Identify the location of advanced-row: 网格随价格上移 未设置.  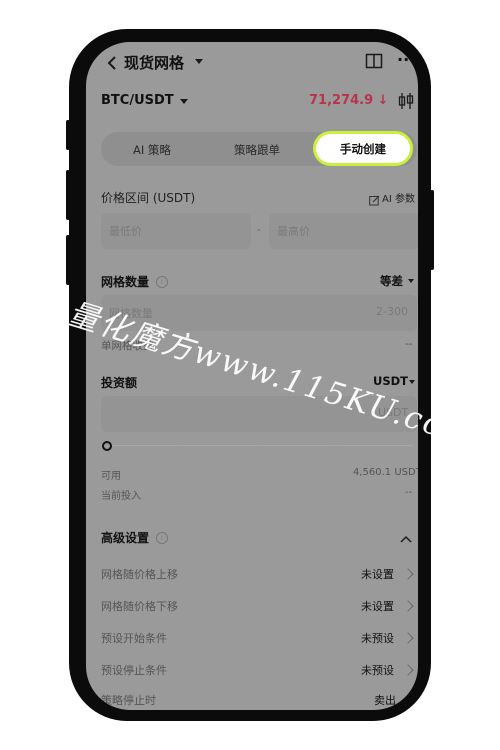
(252, 576).